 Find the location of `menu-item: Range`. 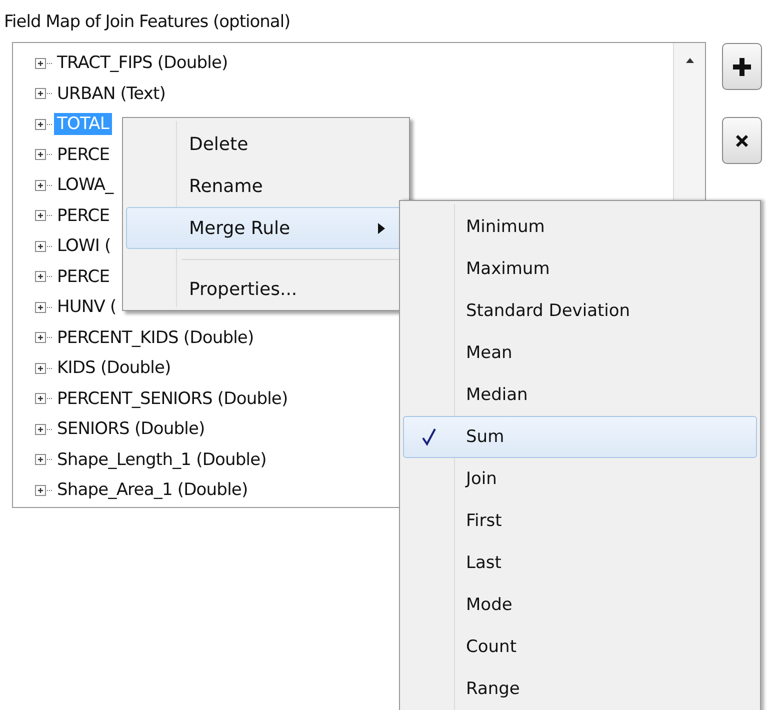

menu-item: Range is located at coordinates (580, 689).